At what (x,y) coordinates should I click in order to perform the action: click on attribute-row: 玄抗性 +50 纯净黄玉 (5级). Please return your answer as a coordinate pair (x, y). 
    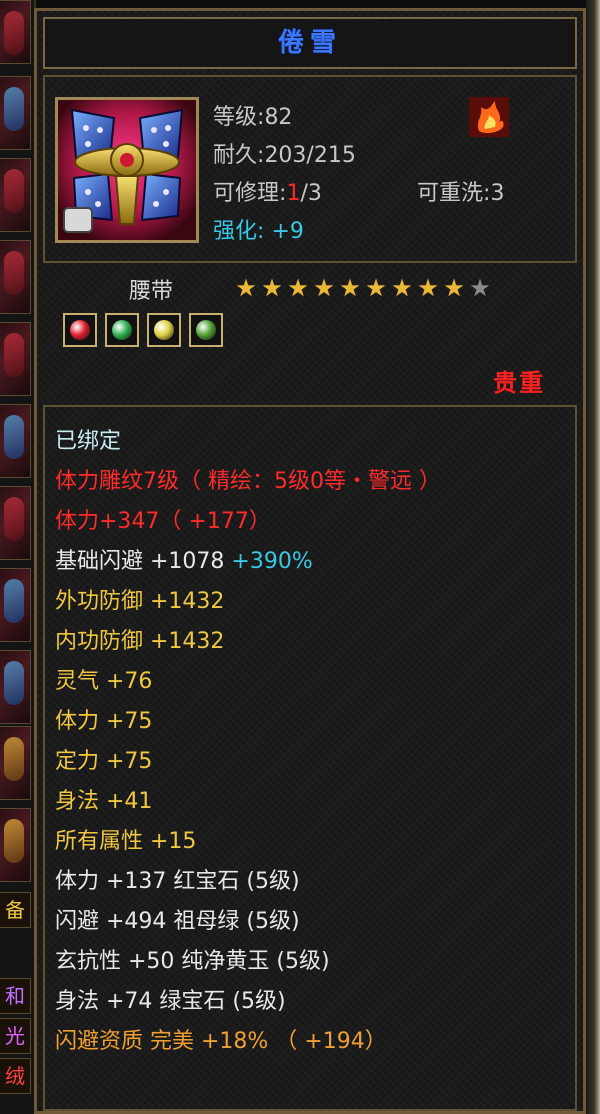
    Looking at the image, I should click on (192, 962).